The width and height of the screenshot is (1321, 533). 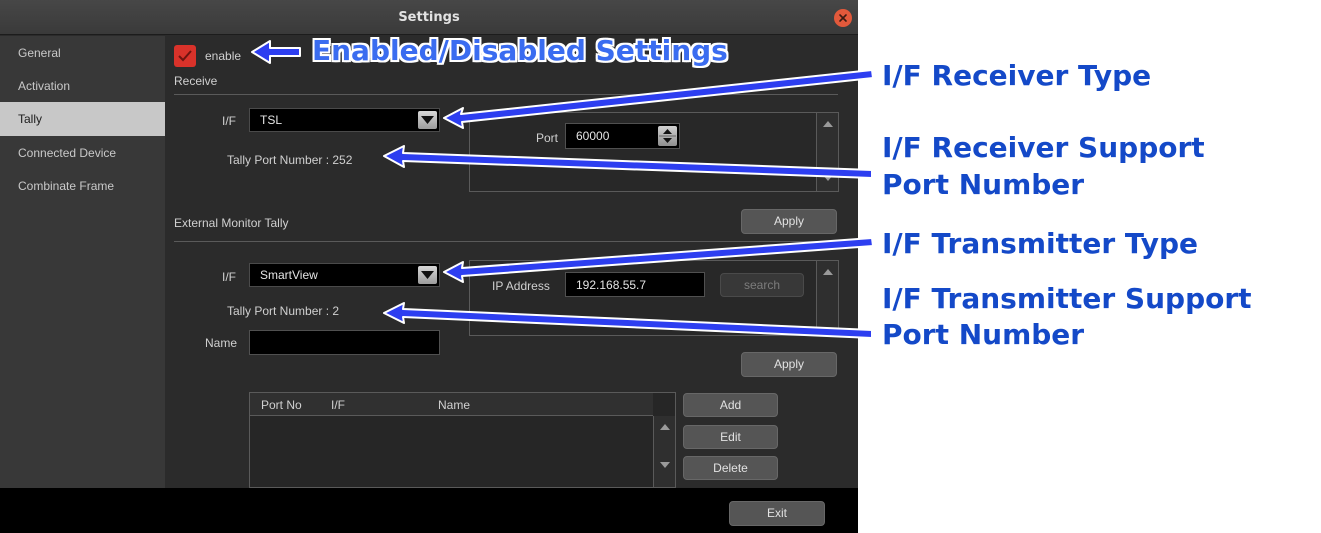 I want to click on external-if-value: SmartView, so click(x=289, y=275).